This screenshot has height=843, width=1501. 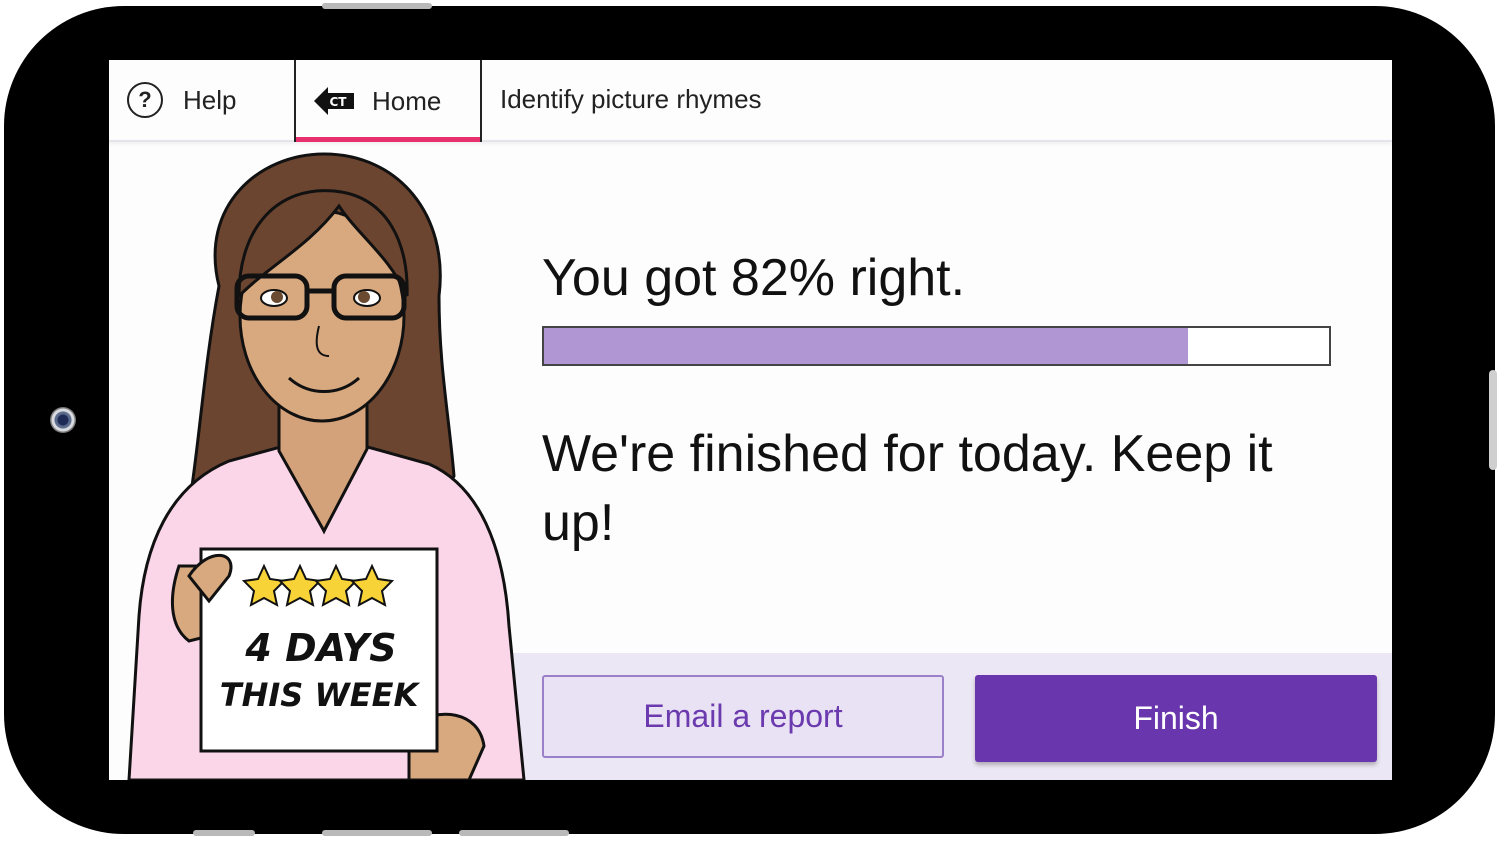 I want to click on top-navigation-bar: ? Help CT Home Identify picture rhymes, so click(x=750, y=101).